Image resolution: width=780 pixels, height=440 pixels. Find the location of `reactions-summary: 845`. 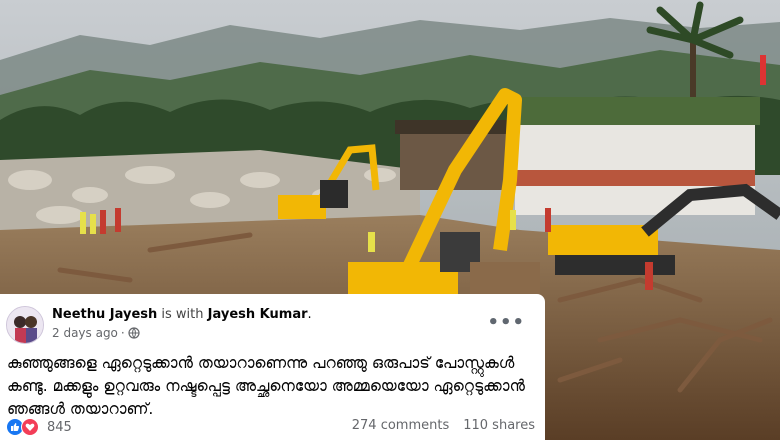

reactions-summary: 845 is located at coordinates (39, 427).